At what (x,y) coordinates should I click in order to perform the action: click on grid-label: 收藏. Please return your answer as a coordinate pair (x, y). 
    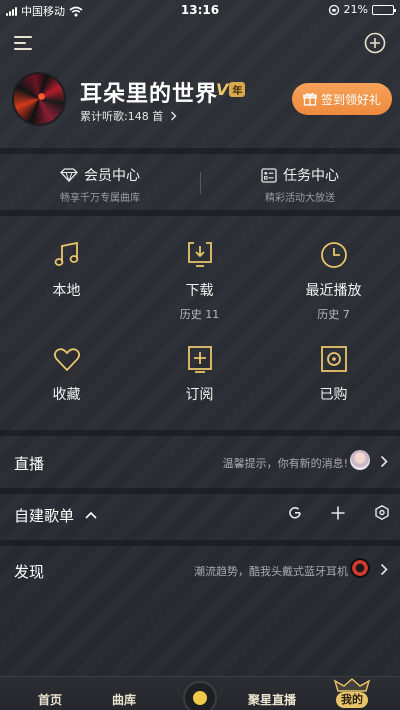
    Looking at the image, I should click on (66, 395).